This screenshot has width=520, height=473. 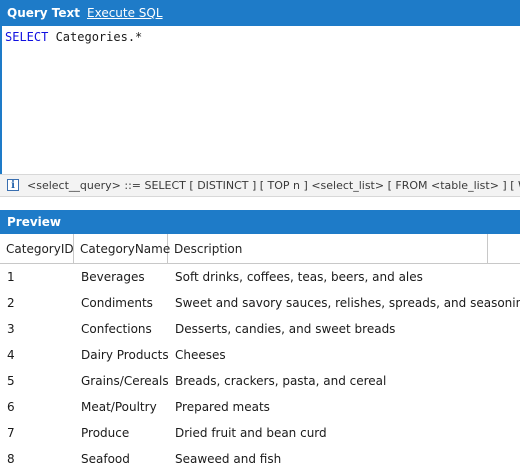 I want to click on sql-keyword: SELECT, so click(x=27, y=37).